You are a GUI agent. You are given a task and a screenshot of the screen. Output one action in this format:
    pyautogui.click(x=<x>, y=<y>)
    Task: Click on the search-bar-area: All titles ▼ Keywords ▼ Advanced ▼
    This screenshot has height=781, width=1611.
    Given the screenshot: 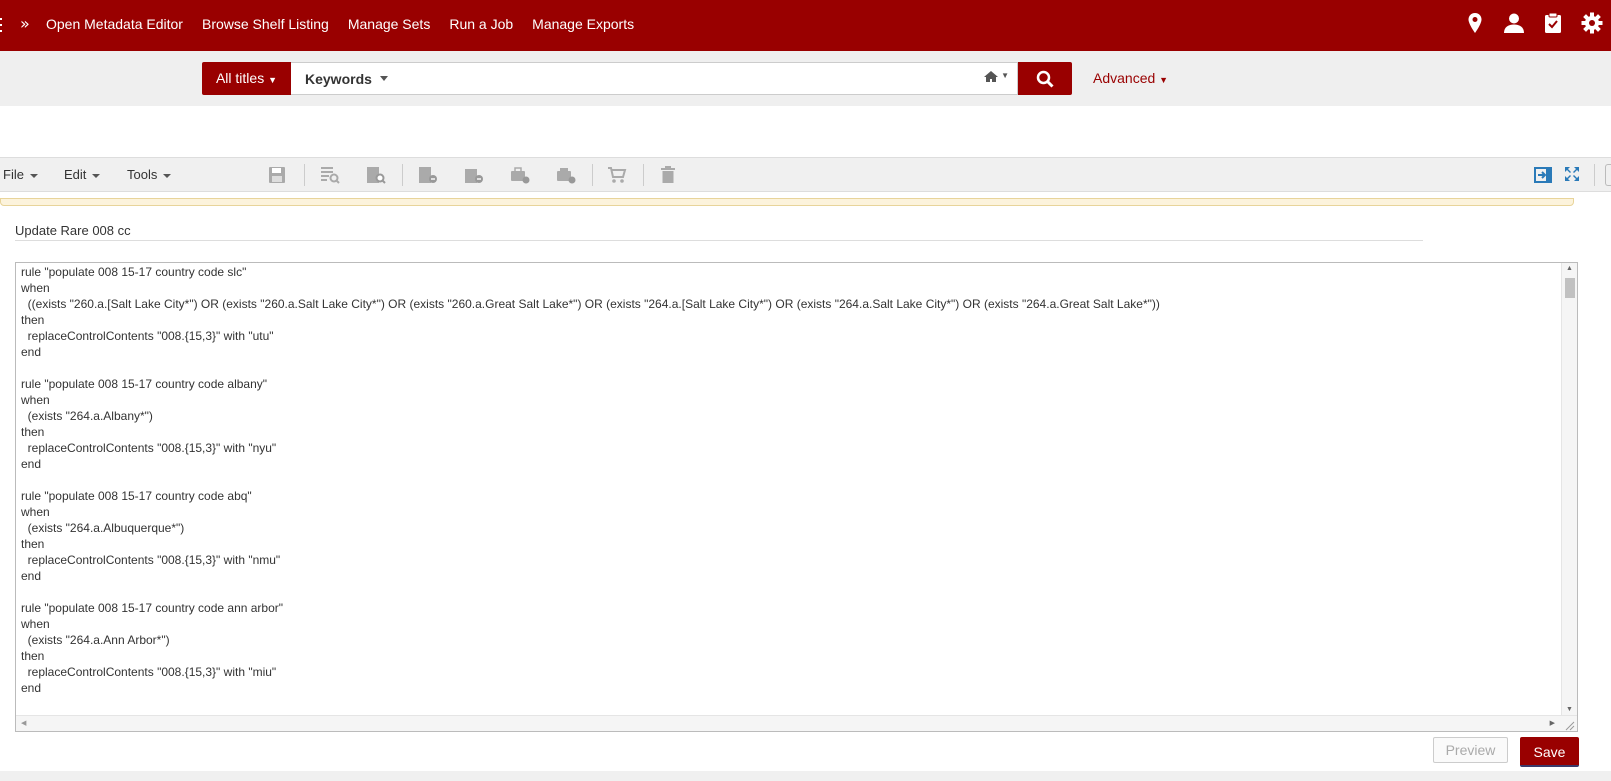 What is the action you would take?
    pyautogui.click(x=805, y=78)
    